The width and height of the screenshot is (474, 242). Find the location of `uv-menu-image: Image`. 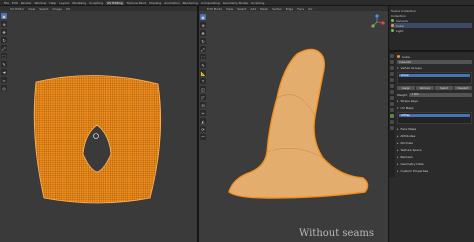

uv-menu-image: Image is located at coordinates (56, 9).